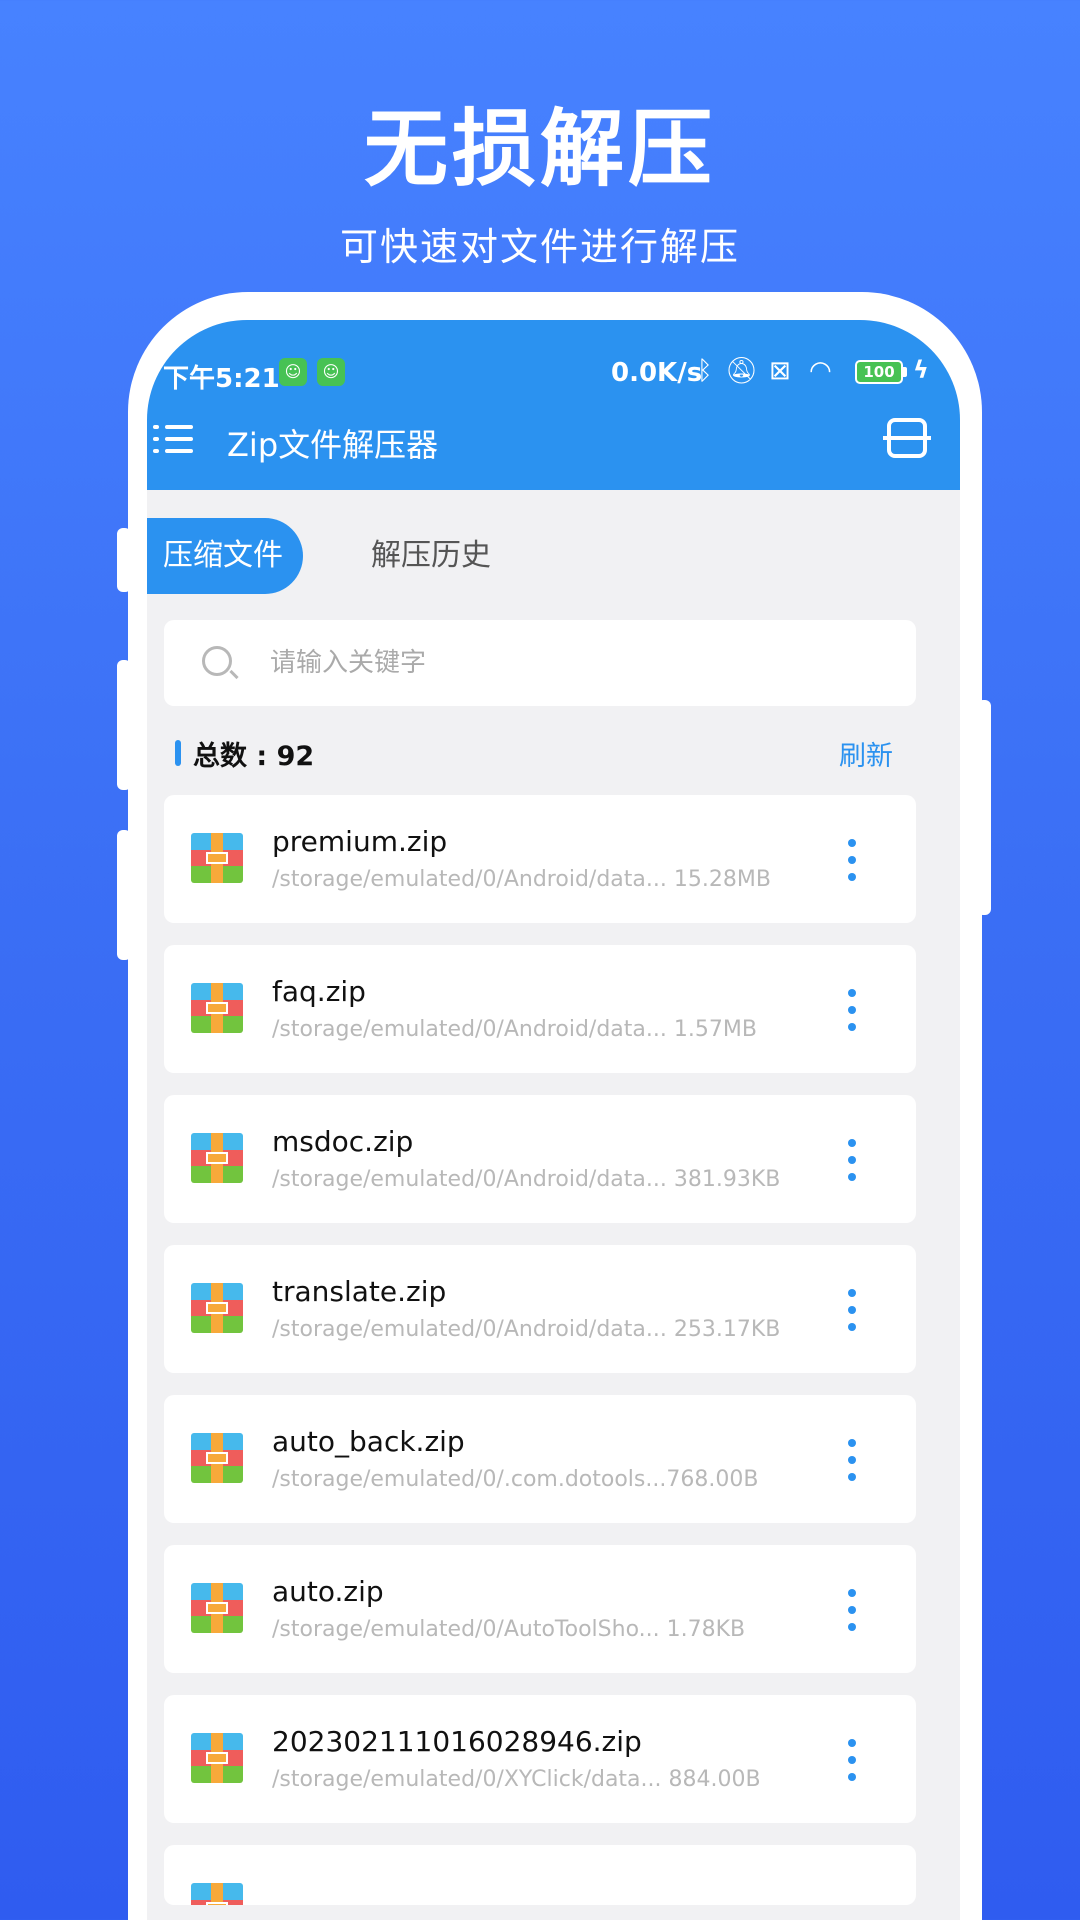 The width and height of the screenshot is (1080, 1920). I want to click on battery-icon: 100, so click(879, 372).